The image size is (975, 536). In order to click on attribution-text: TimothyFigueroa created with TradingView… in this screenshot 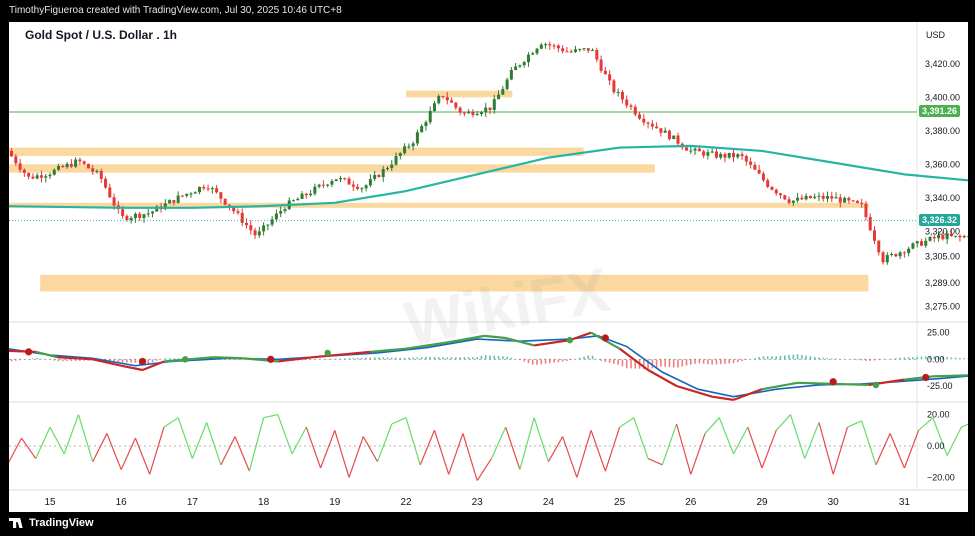, I will do `click(175, 10)`.